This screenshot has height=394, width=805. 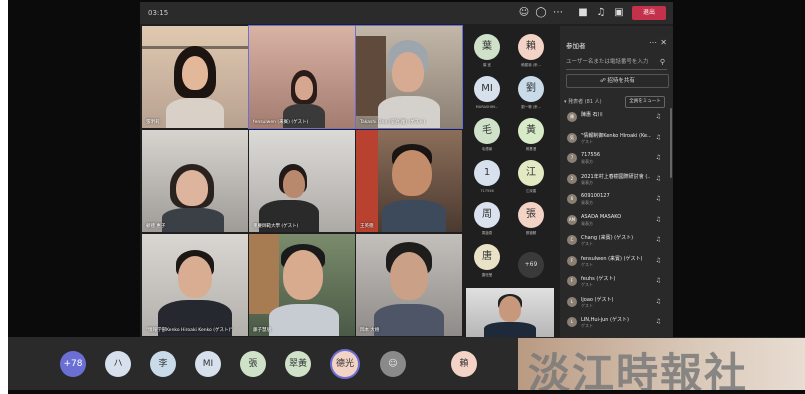 I want to click on share-invite-button: ☍ 招待を共有, so click(x=617, y=81).